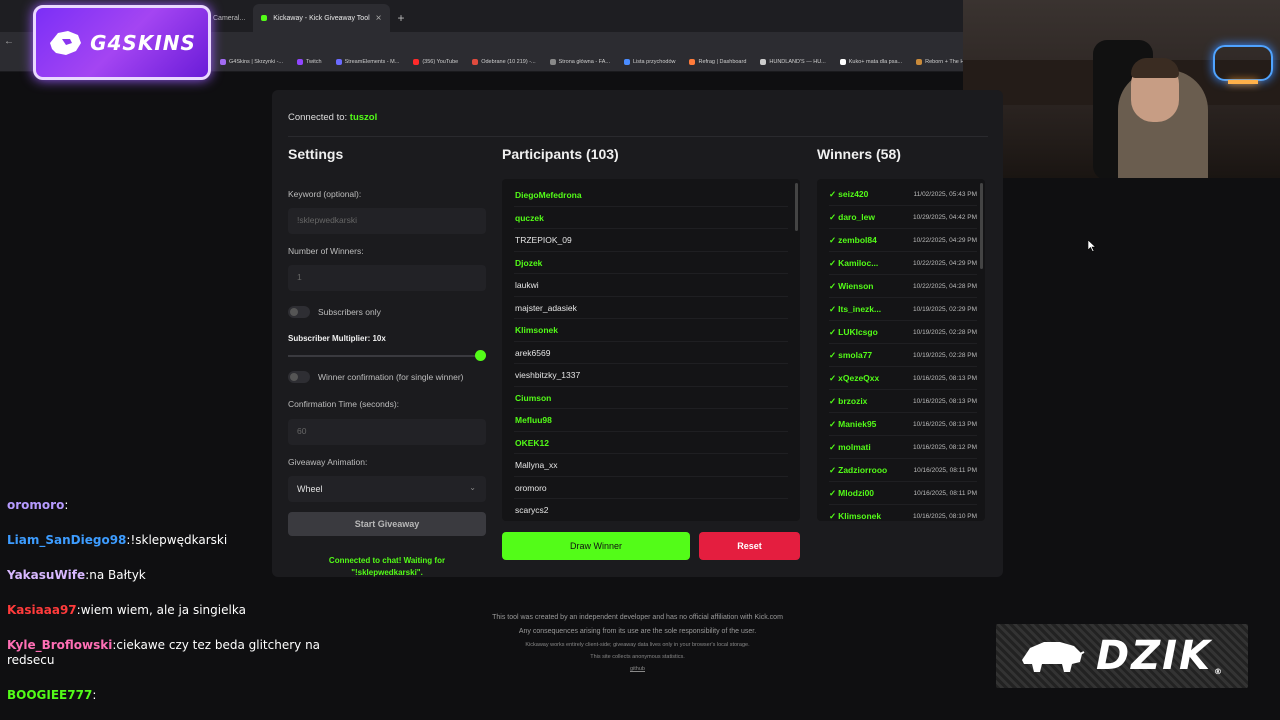 This screenshot has height=720, width=1280. What do you see at coordinates (903, 513) in the screenshot?
I see `winner-row: ✓ Klimsonek 10/16/2025, 08:10 PM` at bounding box center [903, 513].